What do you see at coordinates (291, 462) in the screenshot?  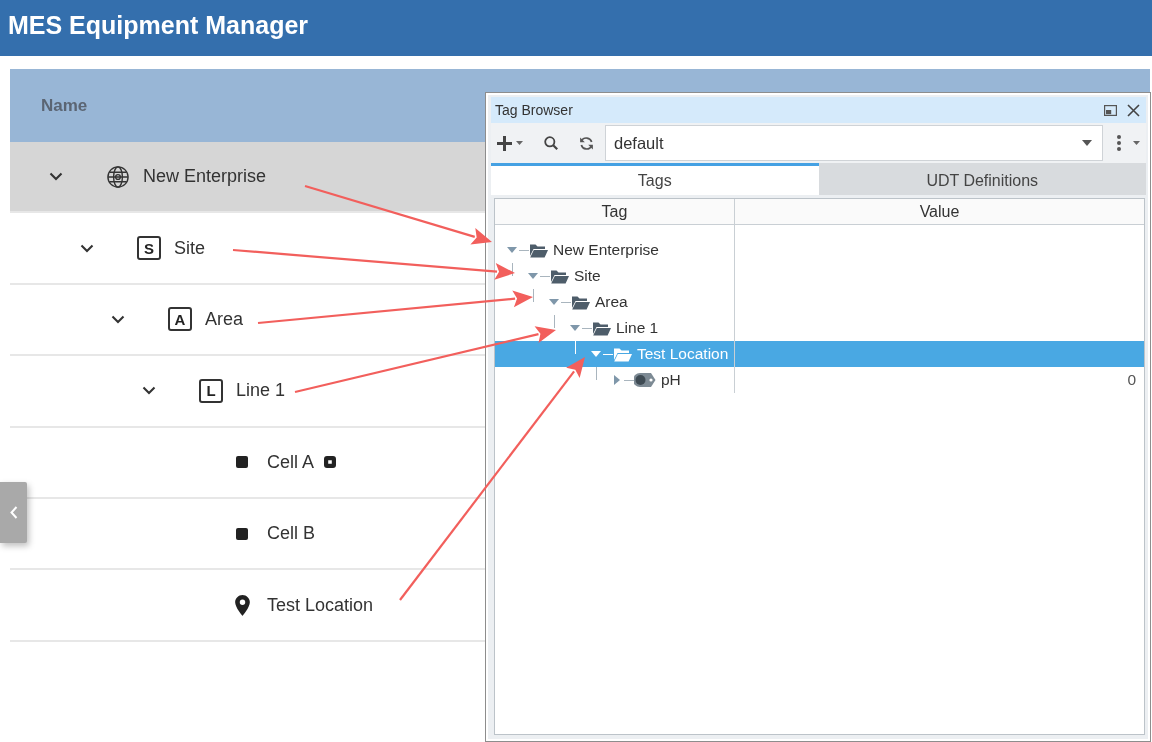 I see `row-label: Cell A` at bounding box center [291, 462].